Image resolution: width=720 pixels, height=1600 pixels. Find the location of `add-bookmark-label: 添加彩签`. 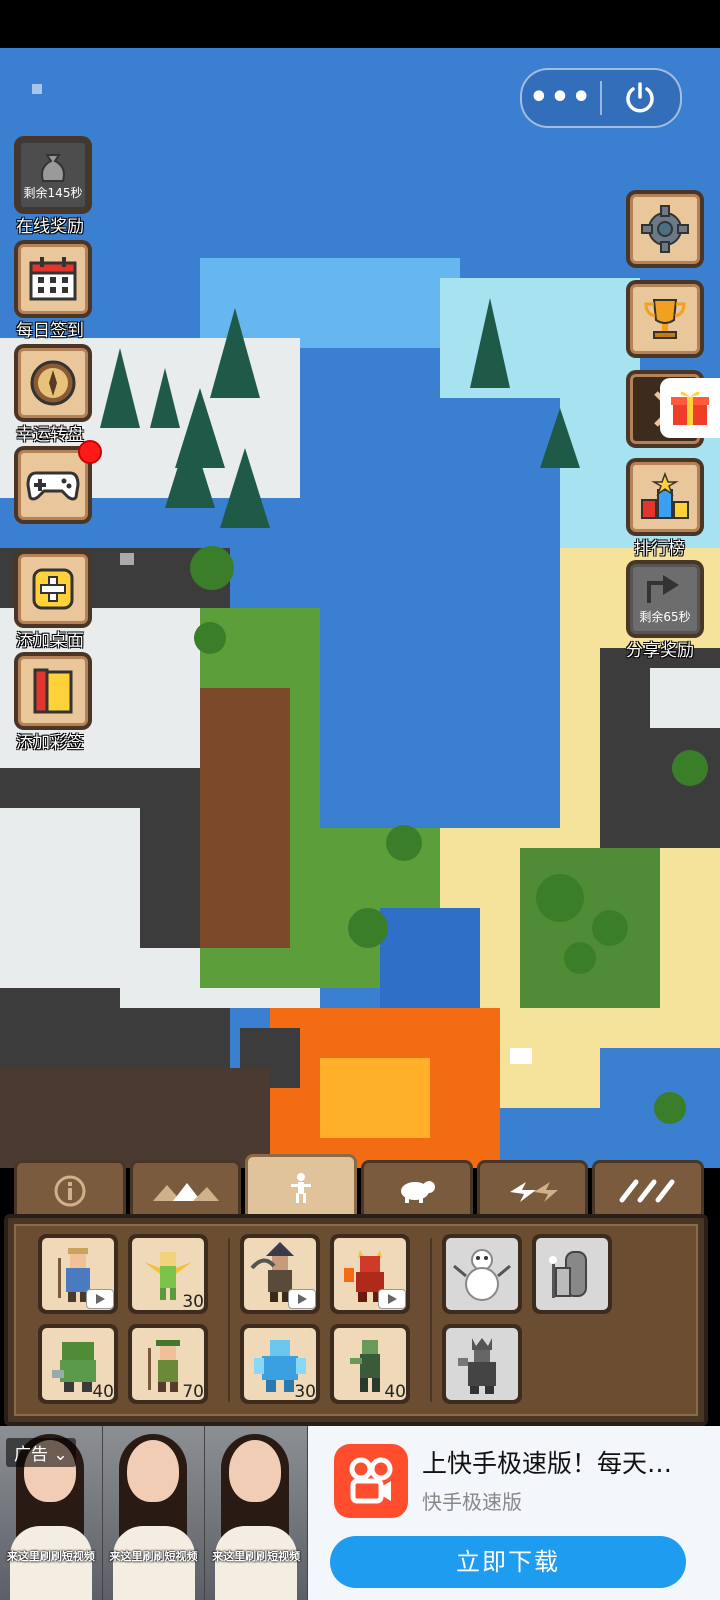

add-bookmark-label: 添加彩签 is located at coordinates (50, 743).